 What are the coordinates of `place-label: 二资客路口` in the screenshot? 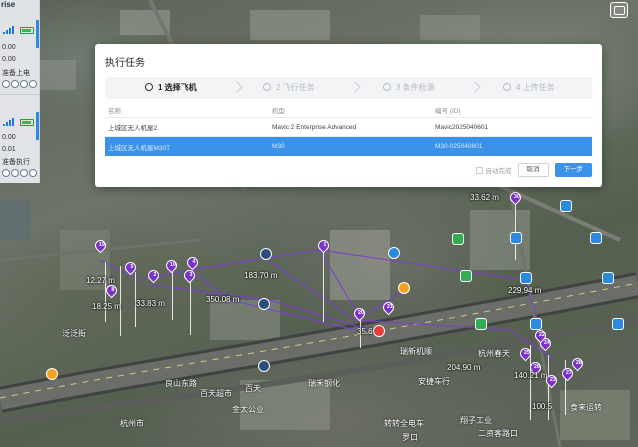 It's located at (498, 433).